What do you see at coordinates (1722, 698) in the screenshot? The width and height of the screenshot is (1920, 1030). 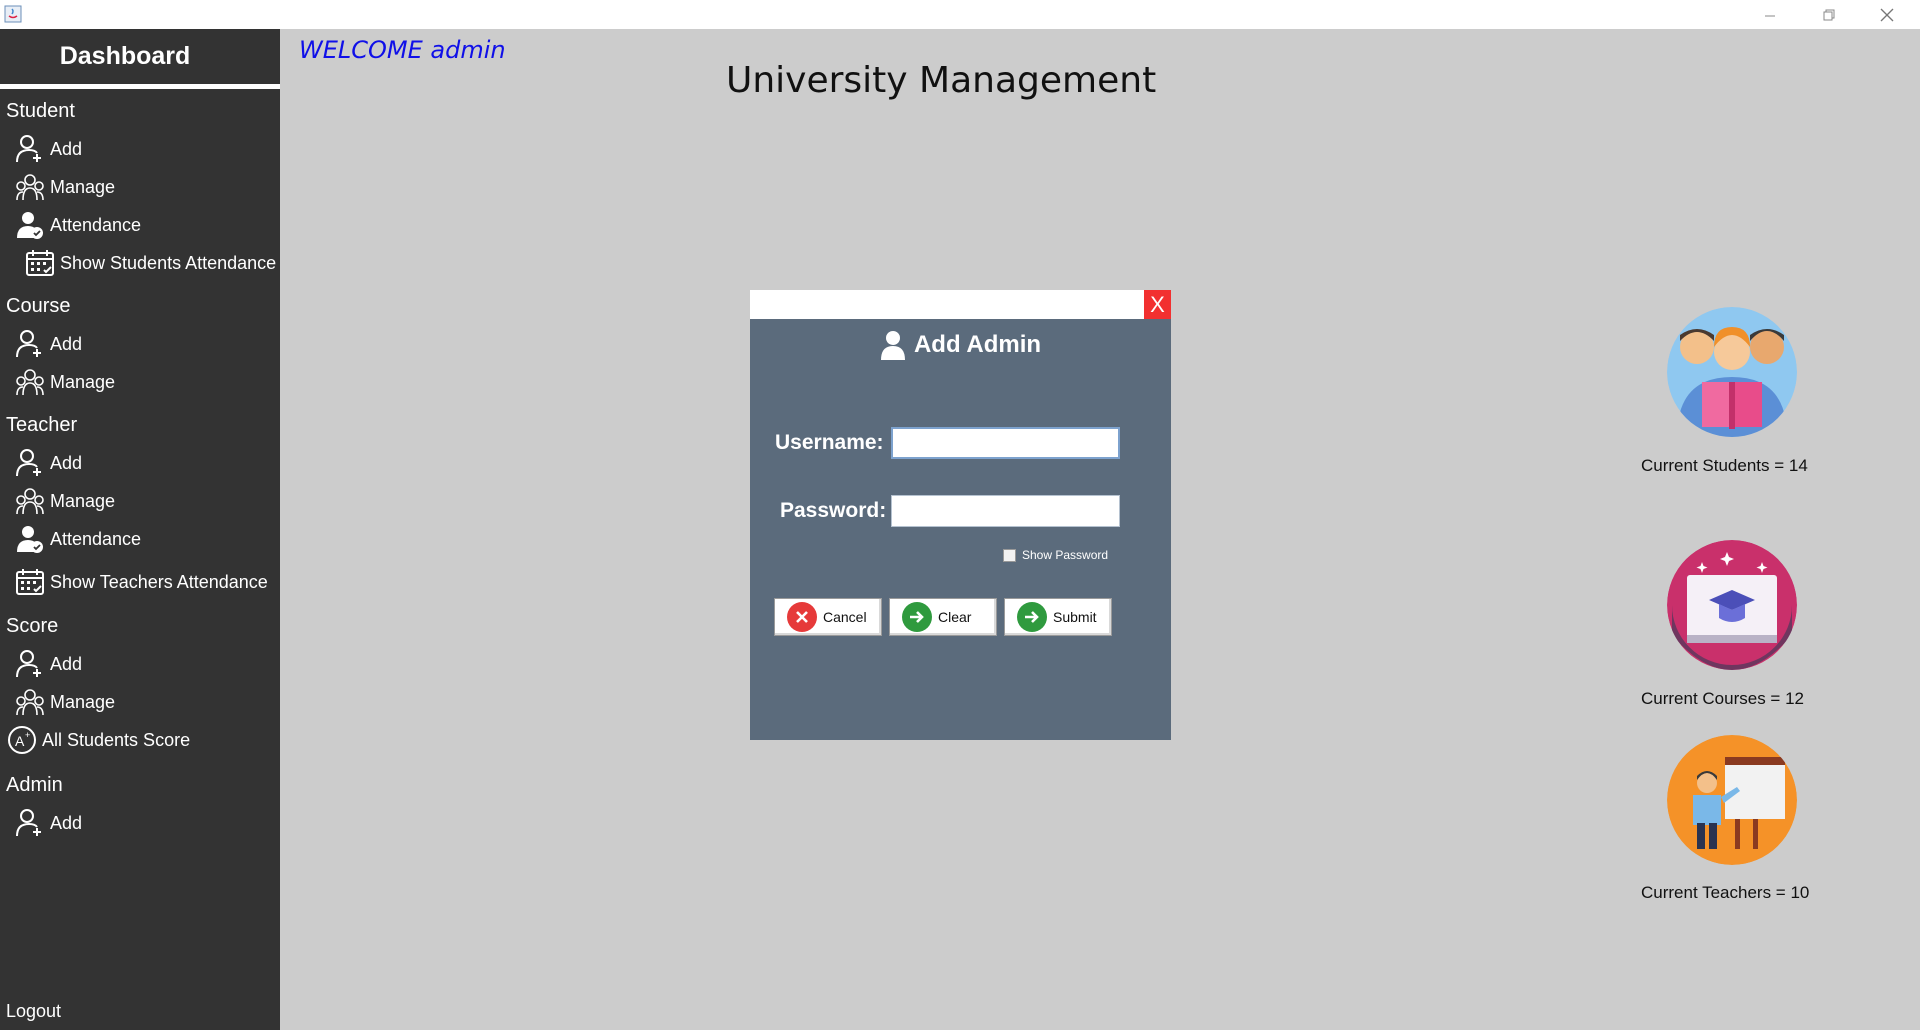 I see `current-courses-count: Current Courses = 12` at bounding box center [1722, 698].